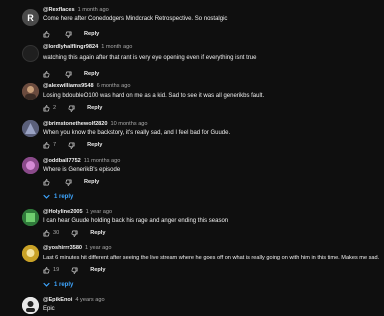 This screenshot has width=384, height=316. What do you see at coordinates (56, 233) in the screenshot?
I see `like-count: 30` at bounding box center [56, 233].